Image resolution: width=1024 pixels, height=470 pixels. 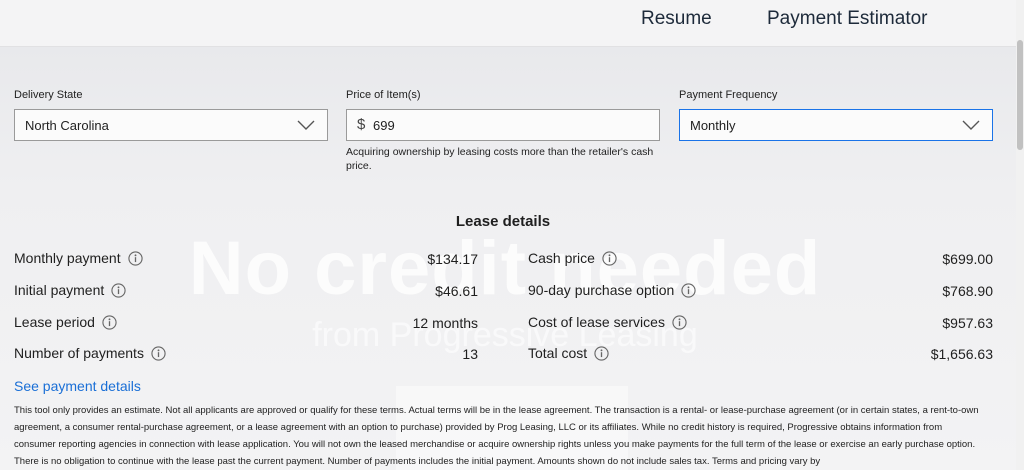 I want to click on lease-row-label: Lease period, so click(x=65, y=322).